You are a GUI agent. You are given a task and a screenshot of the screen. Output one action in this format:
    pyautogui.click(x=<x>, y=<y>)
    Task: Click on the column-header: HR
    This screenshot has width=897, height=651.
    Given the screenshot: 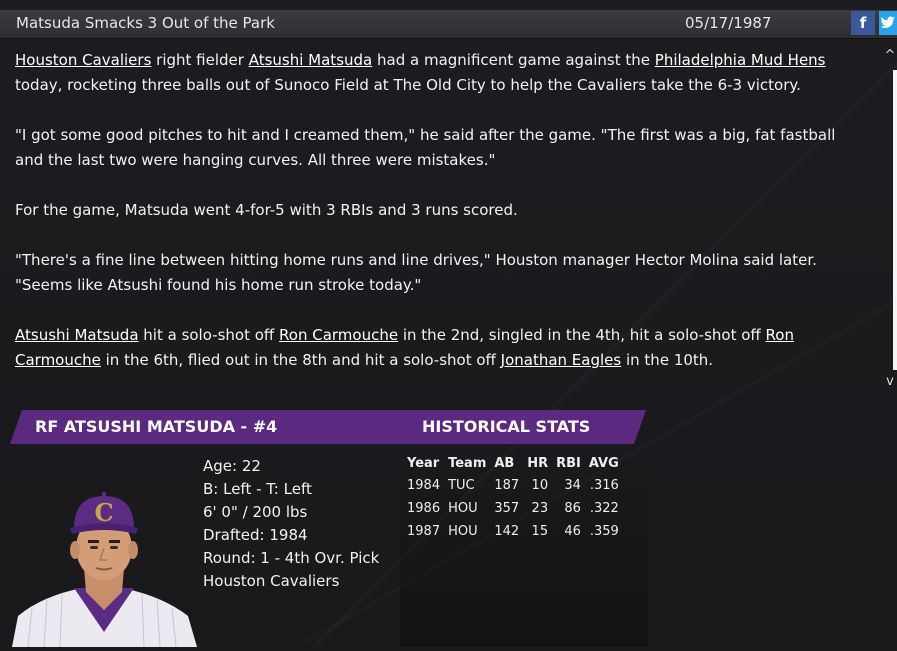 What is the action you would take?
    pyautogui.click(x=538, y=463)
    